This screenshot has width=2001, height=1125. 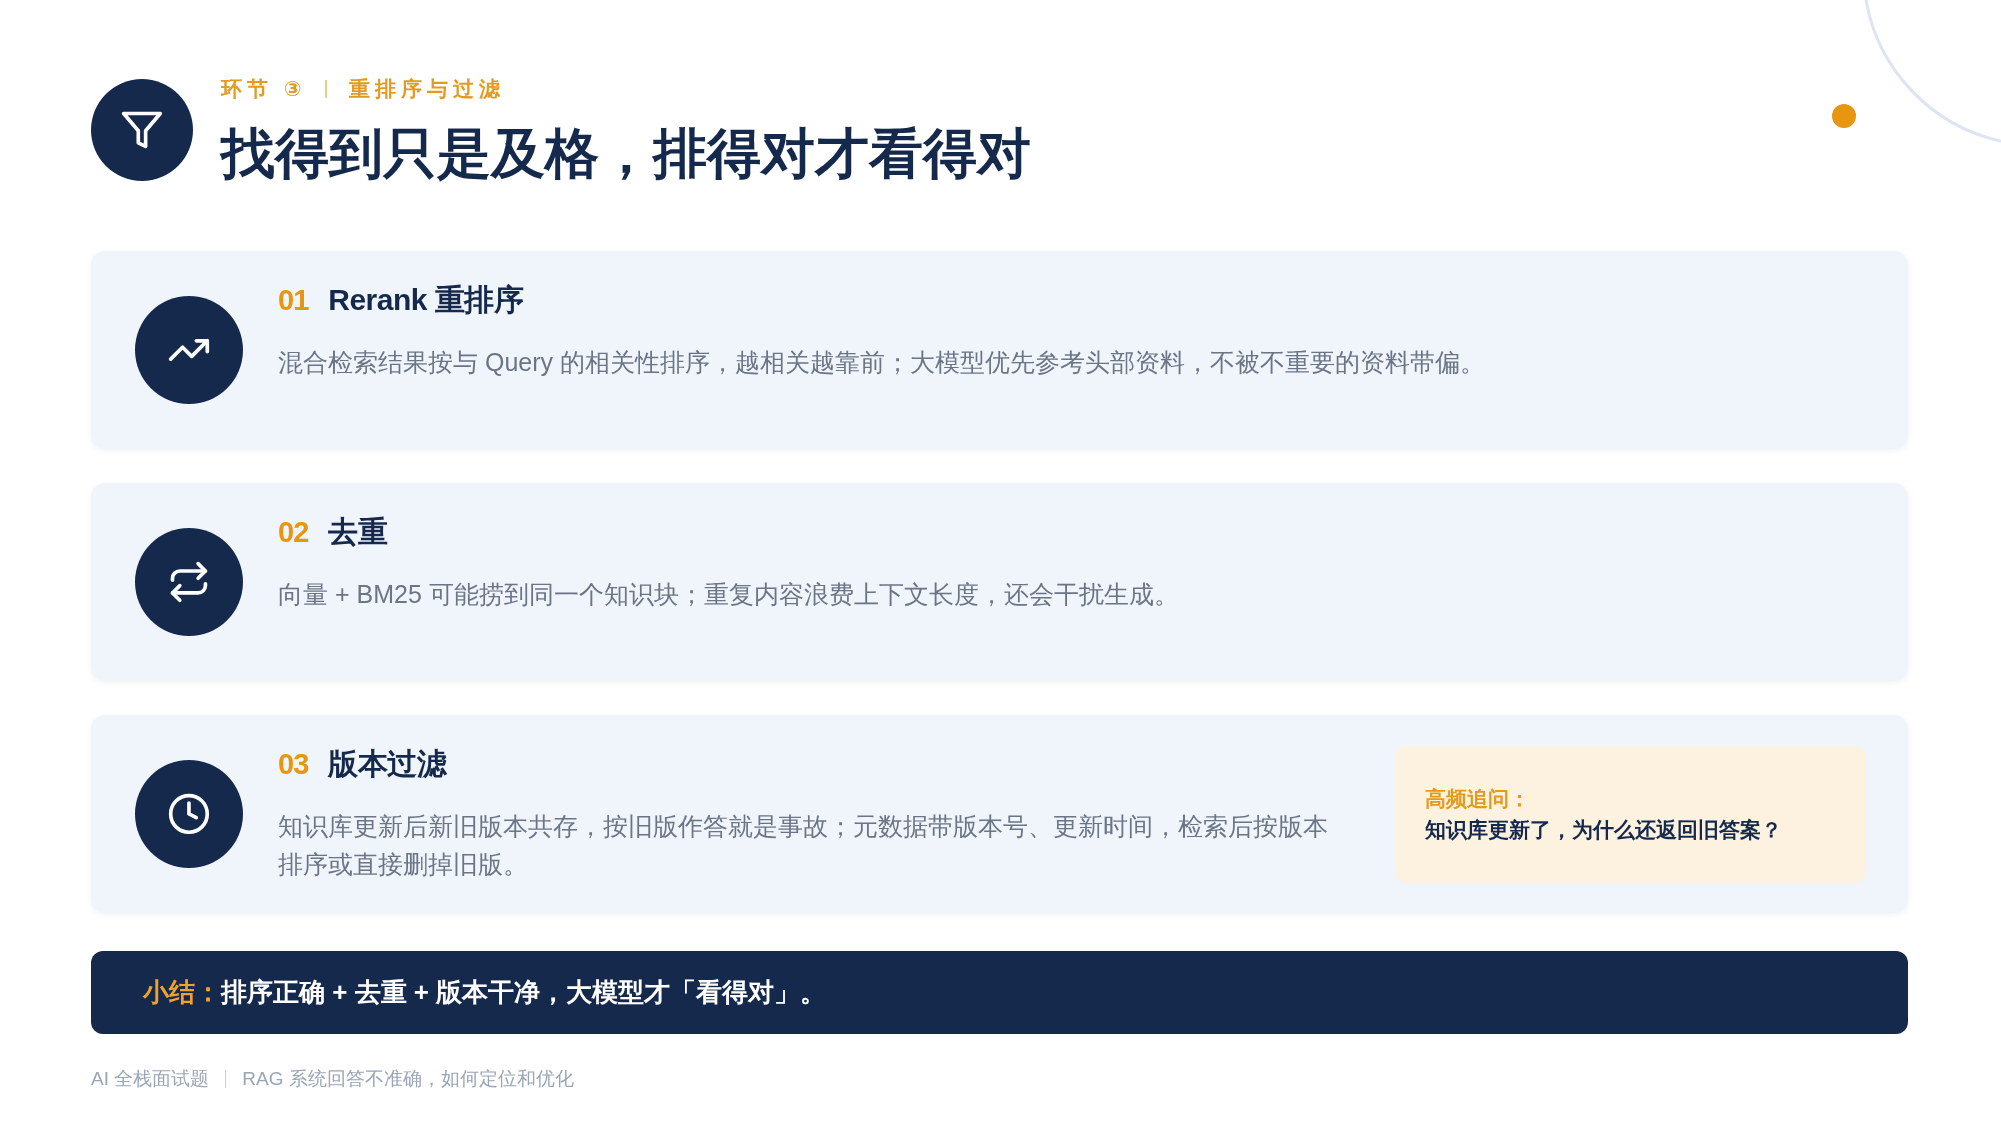 I want to click on card-title: Rerank 重排序, so click(x=426, y=300).